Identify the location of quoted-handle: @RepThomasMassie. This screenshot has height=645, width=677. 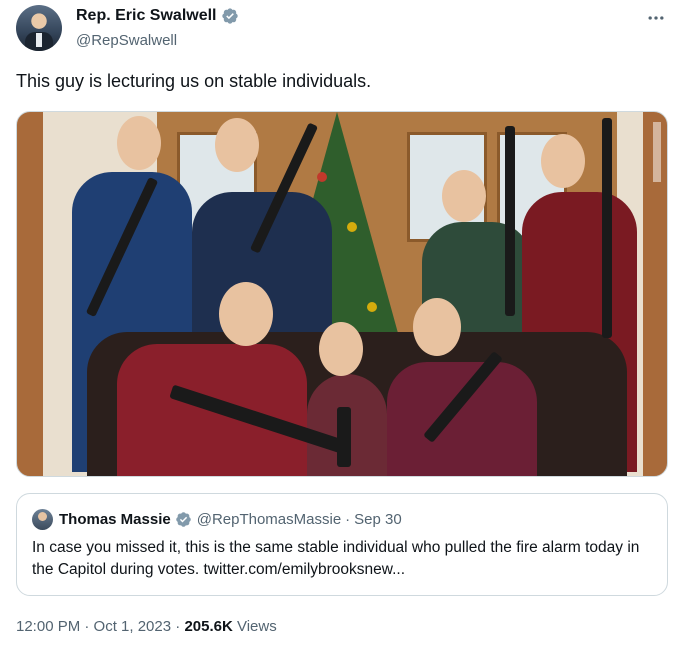
(269, 519).